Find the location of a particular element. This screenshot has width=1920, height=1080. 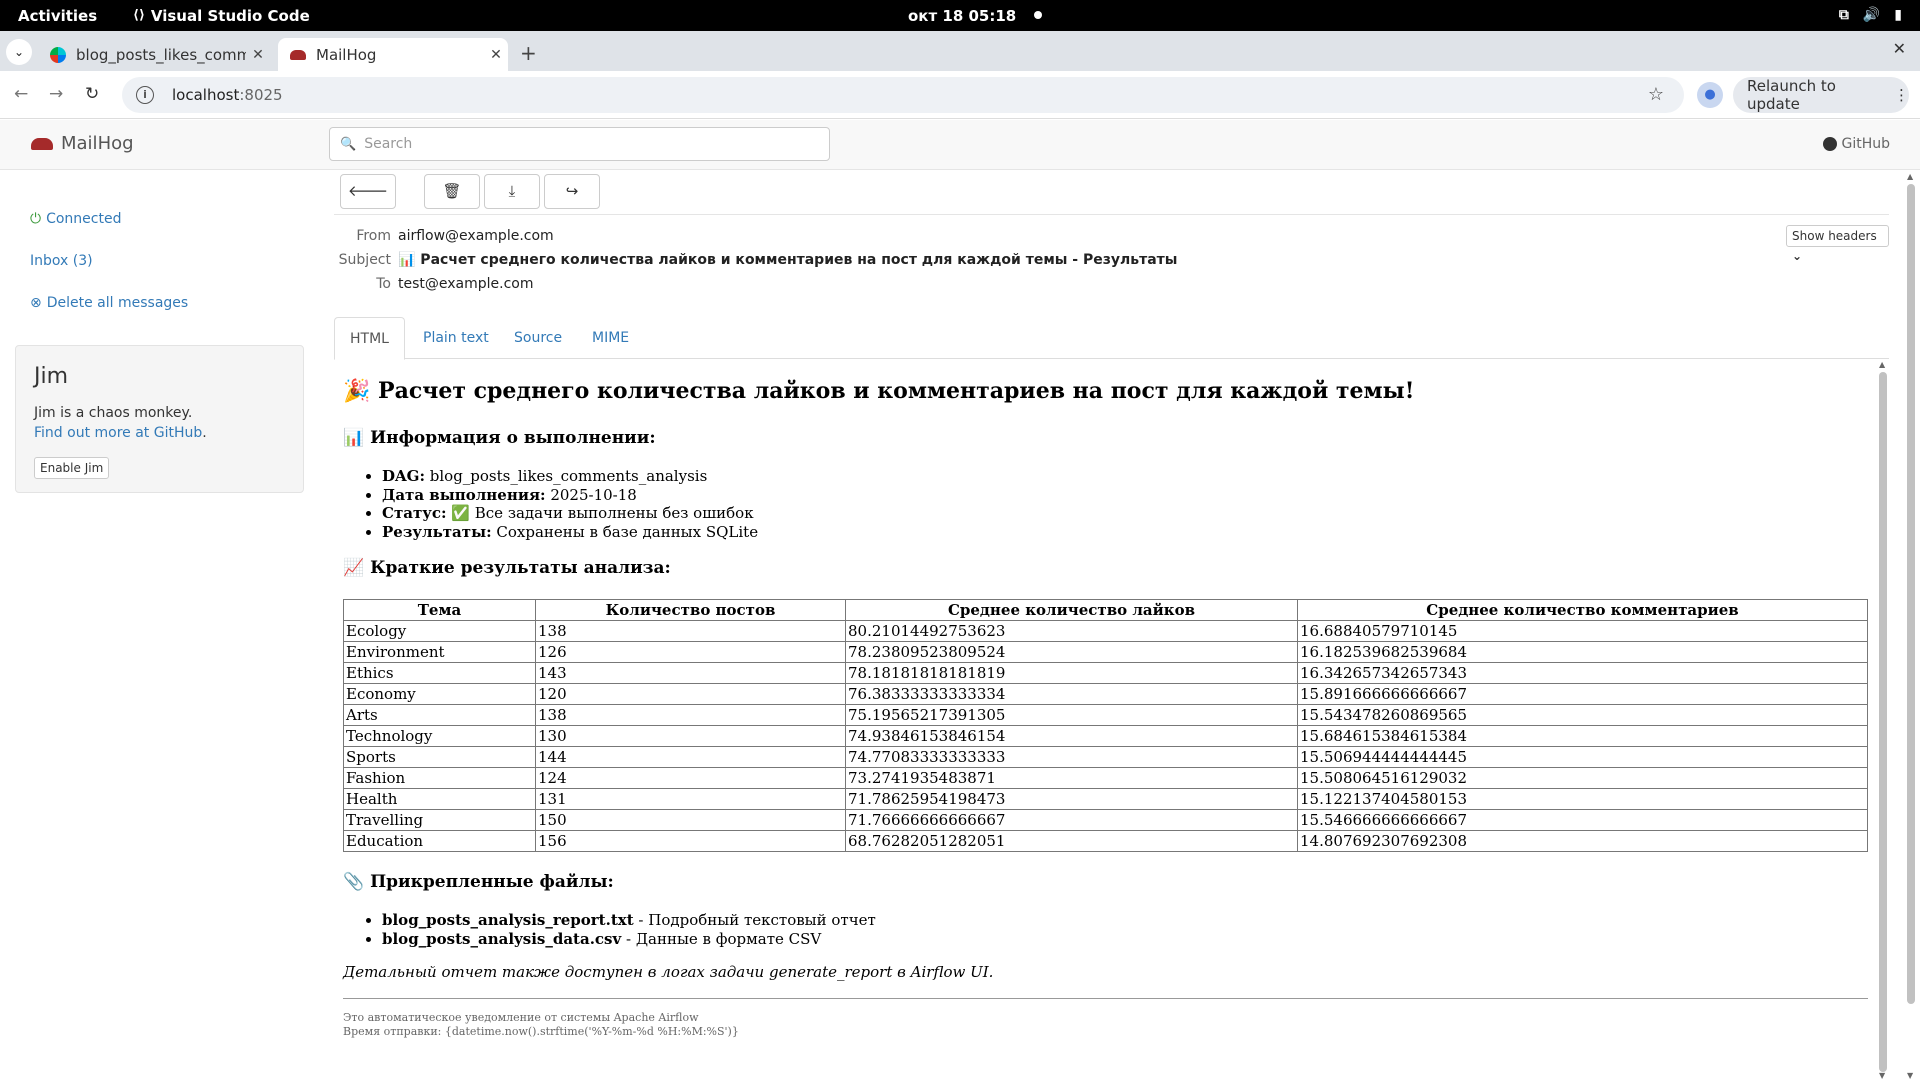

tab-plain-text: Plain text is located at coordinates (456, 338).